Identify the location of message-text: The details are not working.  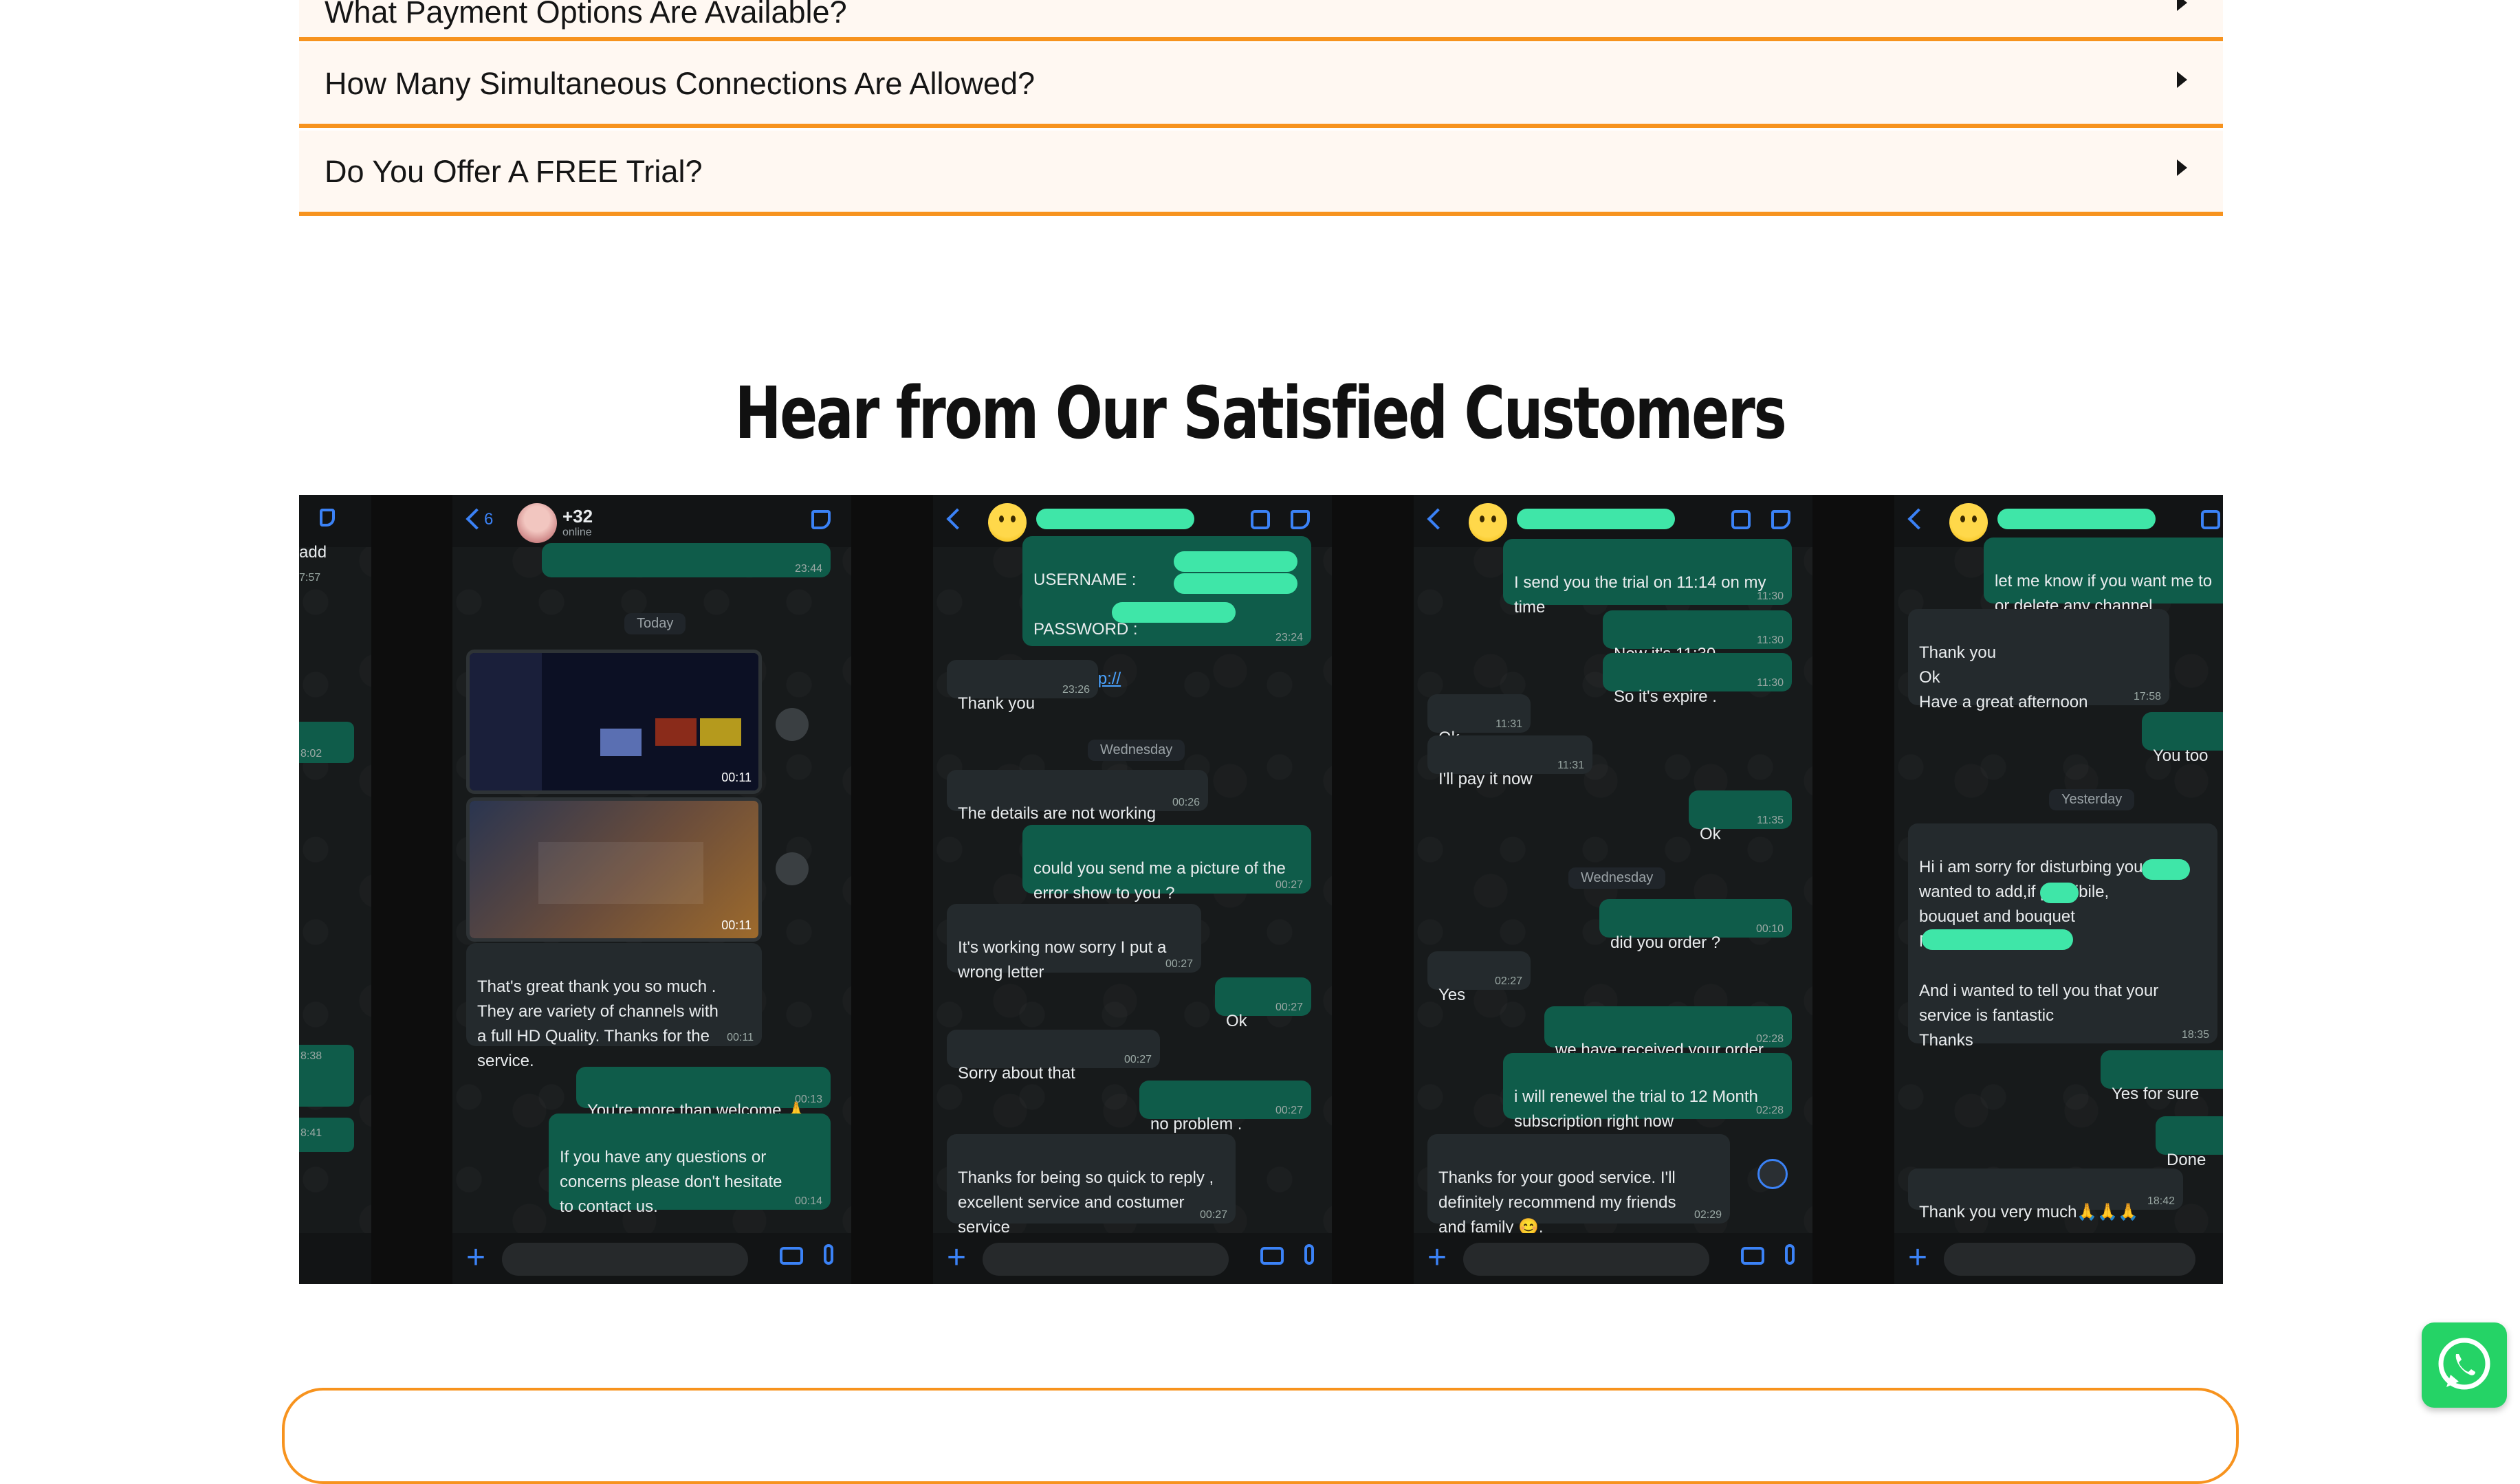
(1057, 814).